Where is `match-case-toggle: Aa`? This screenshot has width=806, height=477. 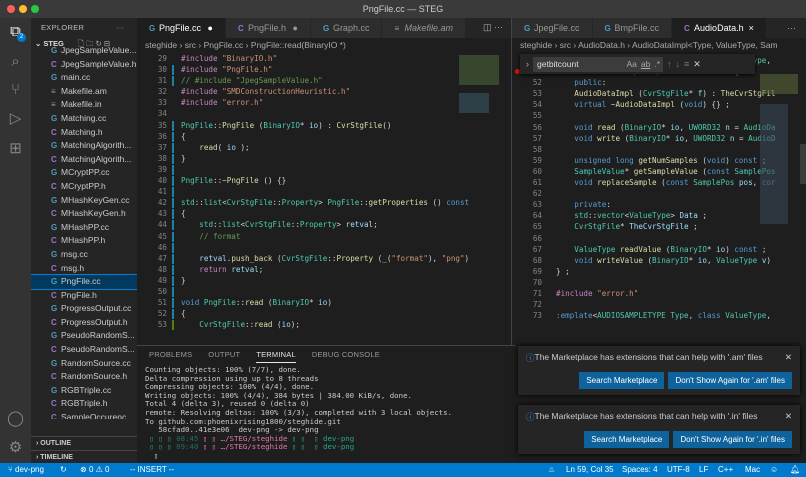
match-case-toggle: Aa is located at coordinates (631, 64).